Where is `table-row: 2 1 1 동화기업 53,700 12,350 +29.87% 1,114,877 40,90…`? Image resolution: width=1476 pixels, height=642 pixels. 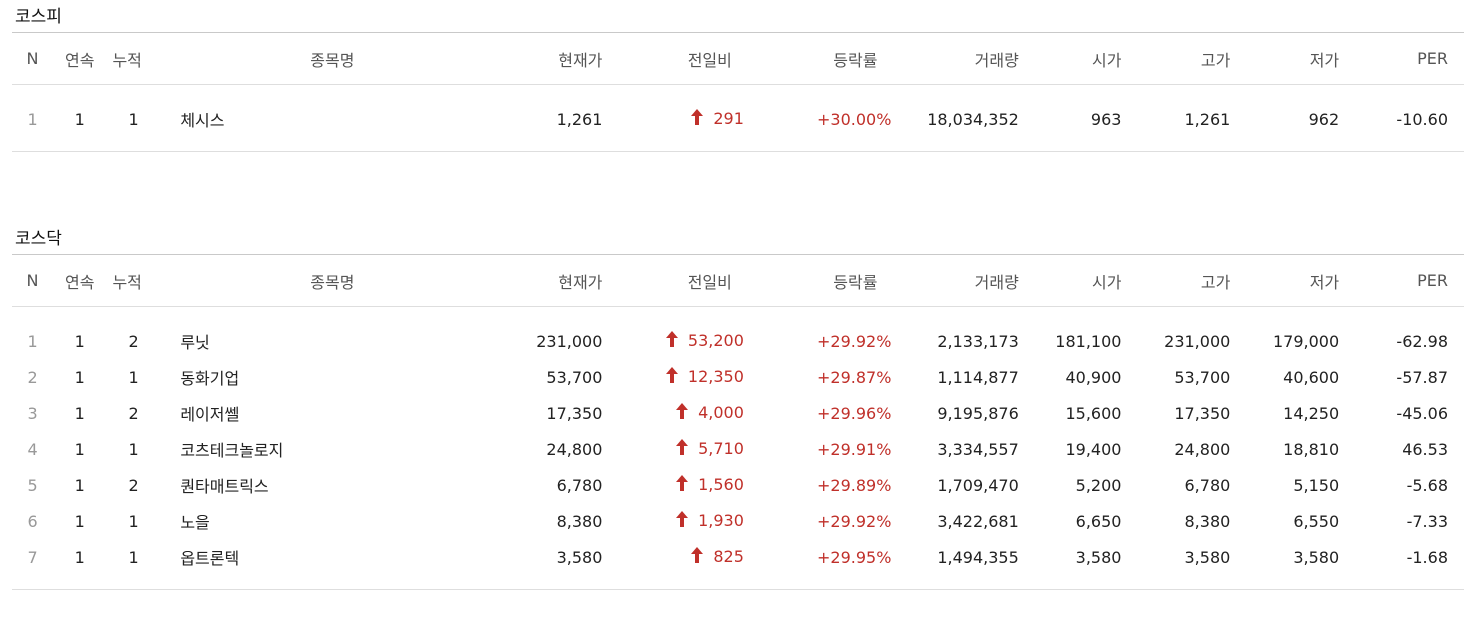
table-row: 2 1 1 동화기업 53,700 12,350 +29.87% 1,114,877 40,90… is located at coordinates (738, 377).